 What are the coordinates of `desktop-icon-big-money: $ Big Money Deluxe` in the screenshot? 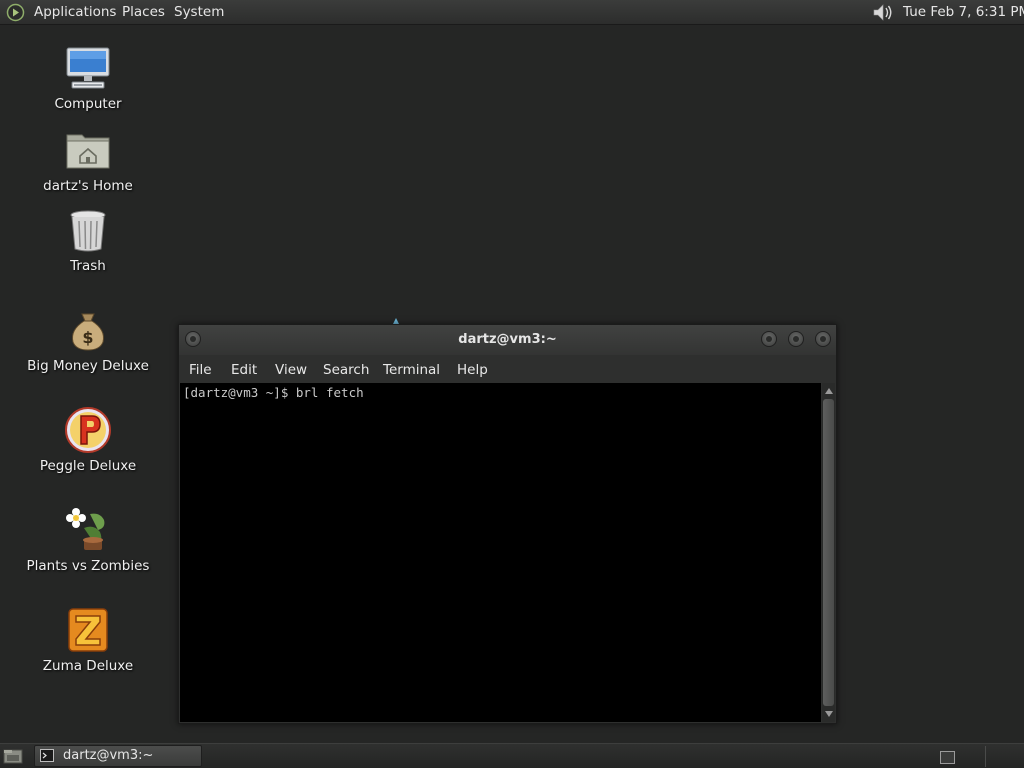 It's located at (88, 340).